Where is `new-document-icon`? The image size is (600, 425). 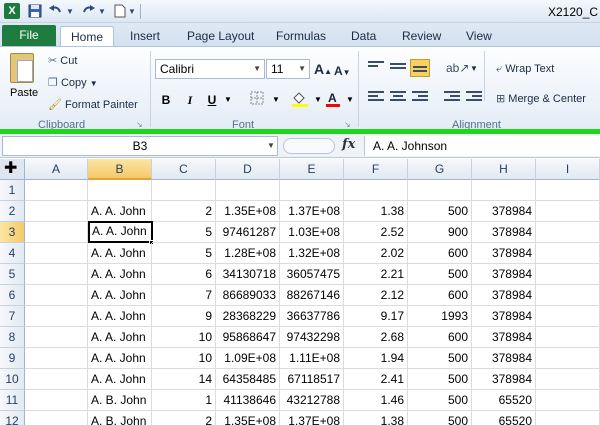 new-document-icon is located at coordinates (120, 11).